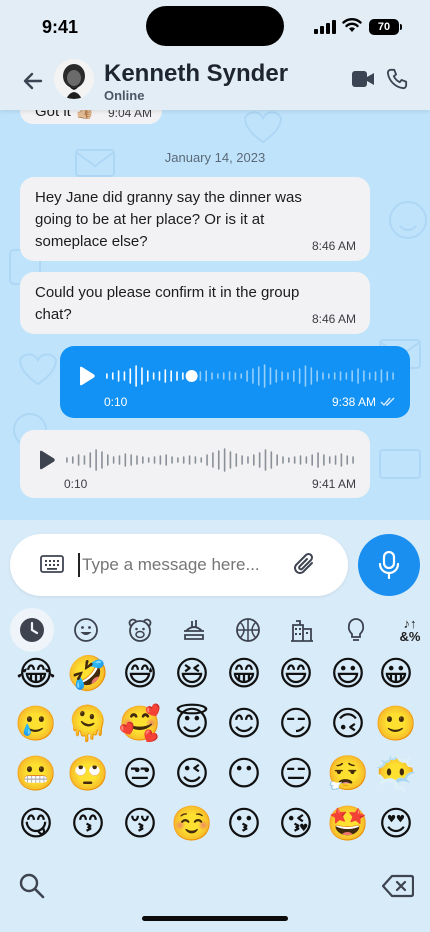 The image size is (430, 932). I want to click on bear-icon, so click(140, 630).